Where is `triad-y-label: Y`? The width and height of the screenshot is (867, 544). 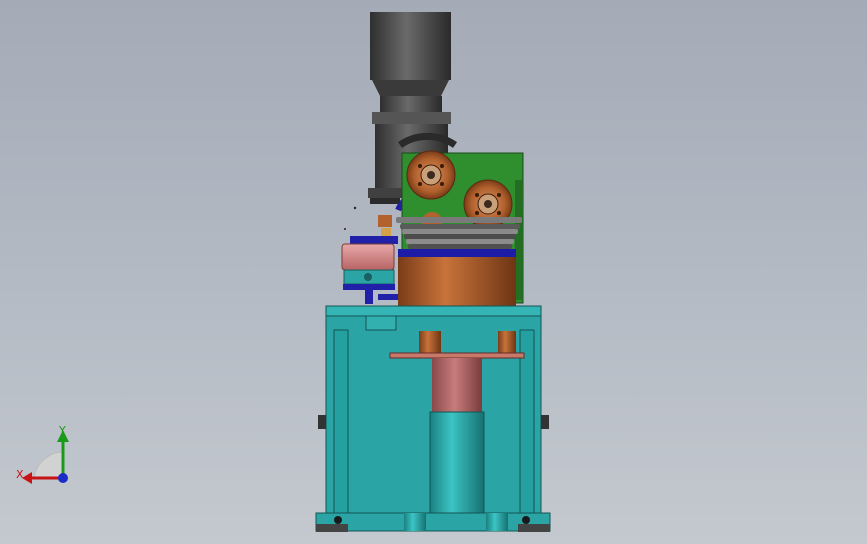
triad-y-label: Y is located at coordinates (62, 430).